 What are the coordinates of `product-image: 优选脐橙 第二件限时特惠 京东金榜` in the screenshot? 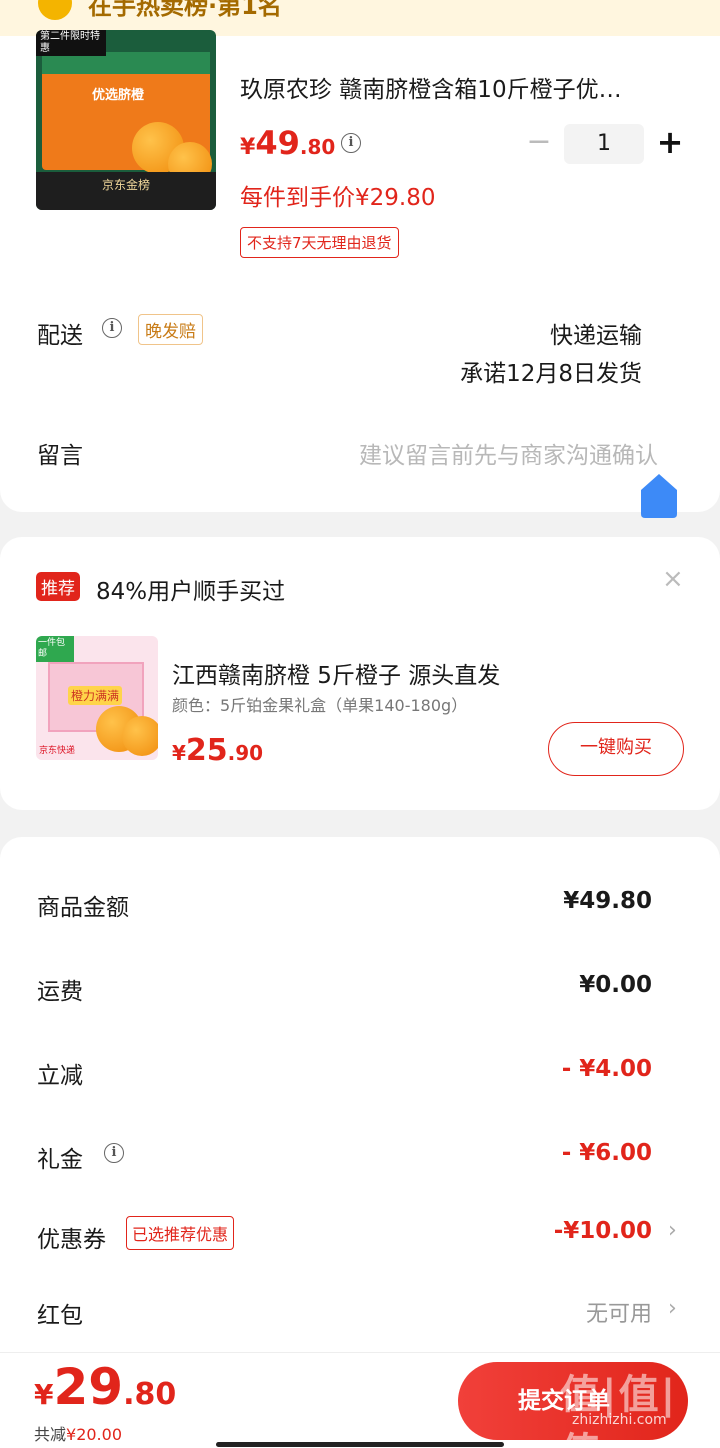 It's located at (126, 120).